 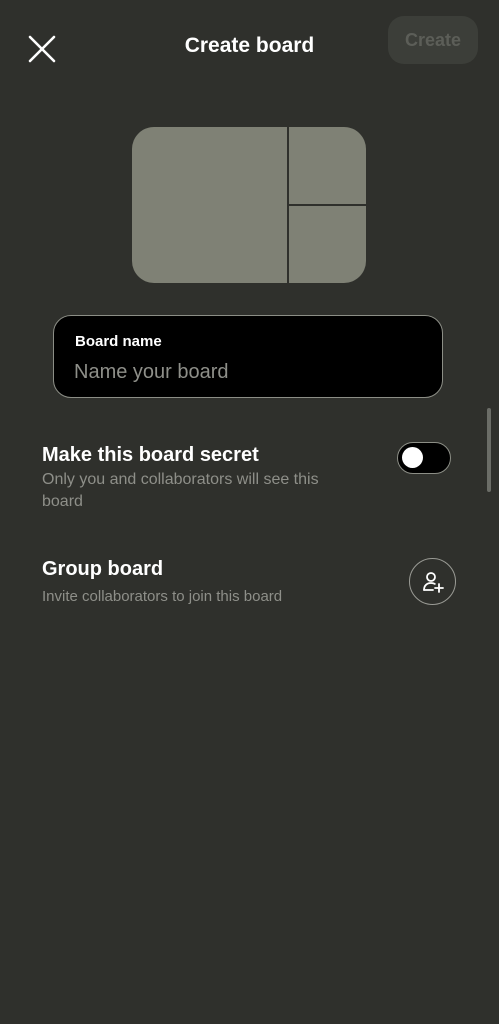 What do you see at coordinates (249, 205) in the screenshot?
I see `board-cover-placeholder` at bounding box center [249, 205].